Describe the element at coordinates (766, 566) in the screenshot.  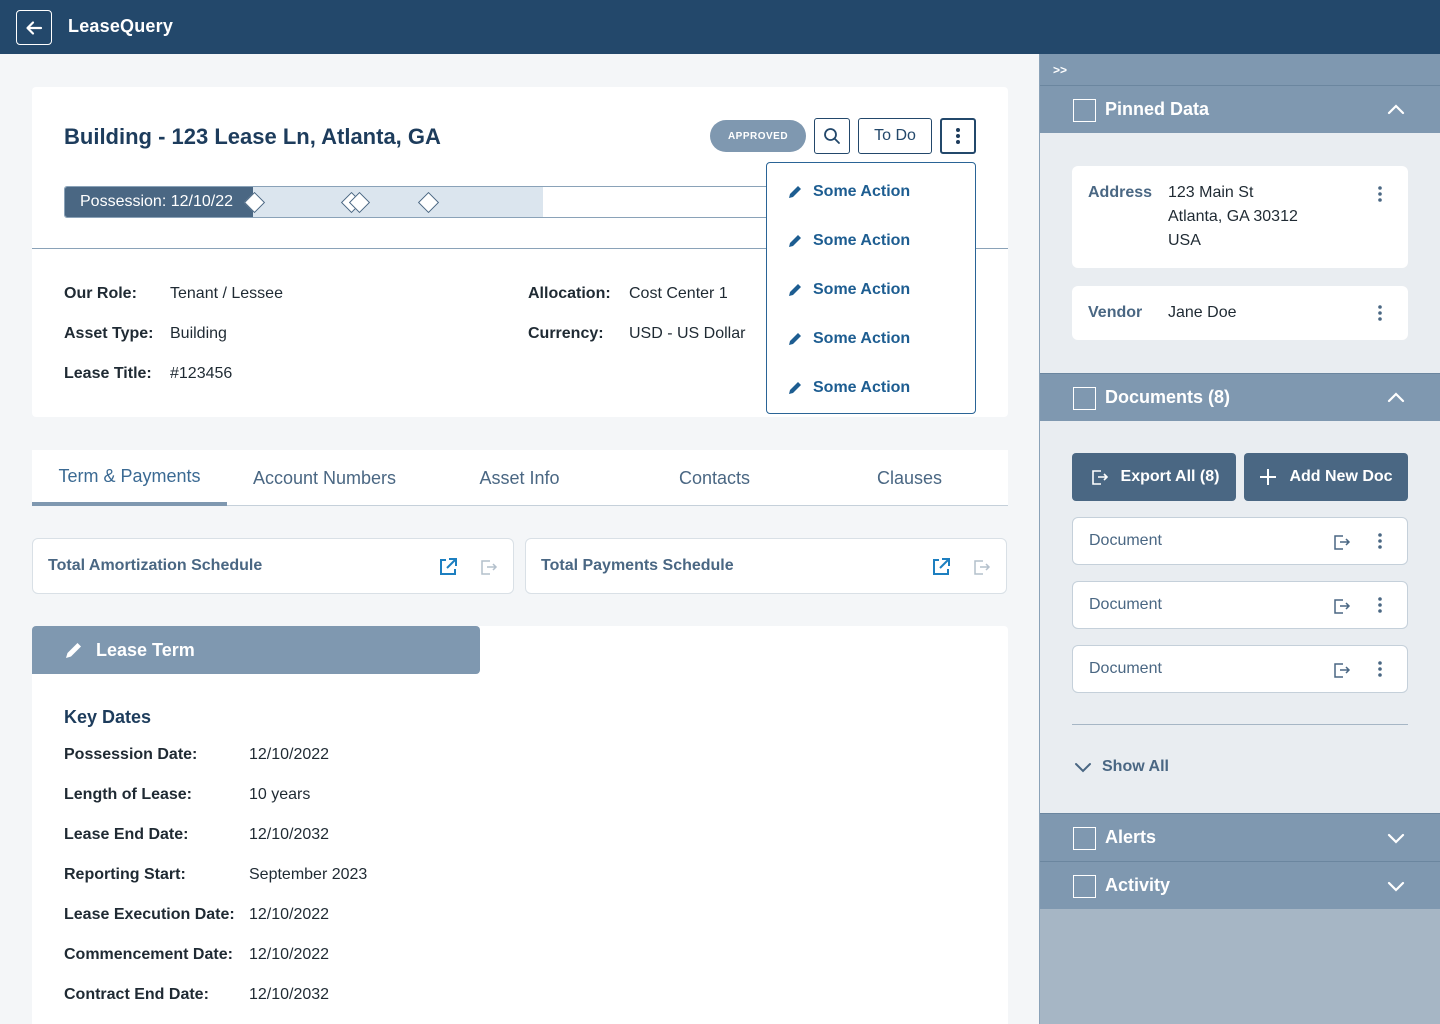
I see `payments-schedule-card: Total Payments Schedule` at that location.